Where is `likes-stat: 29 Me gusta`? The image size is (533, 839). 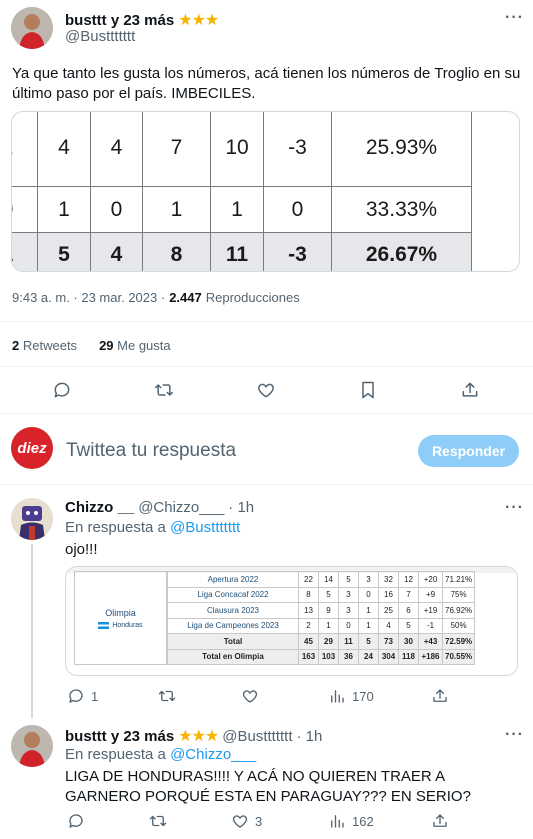 likes-stat: 29 Me gusta is located at coordinates (135, 345).